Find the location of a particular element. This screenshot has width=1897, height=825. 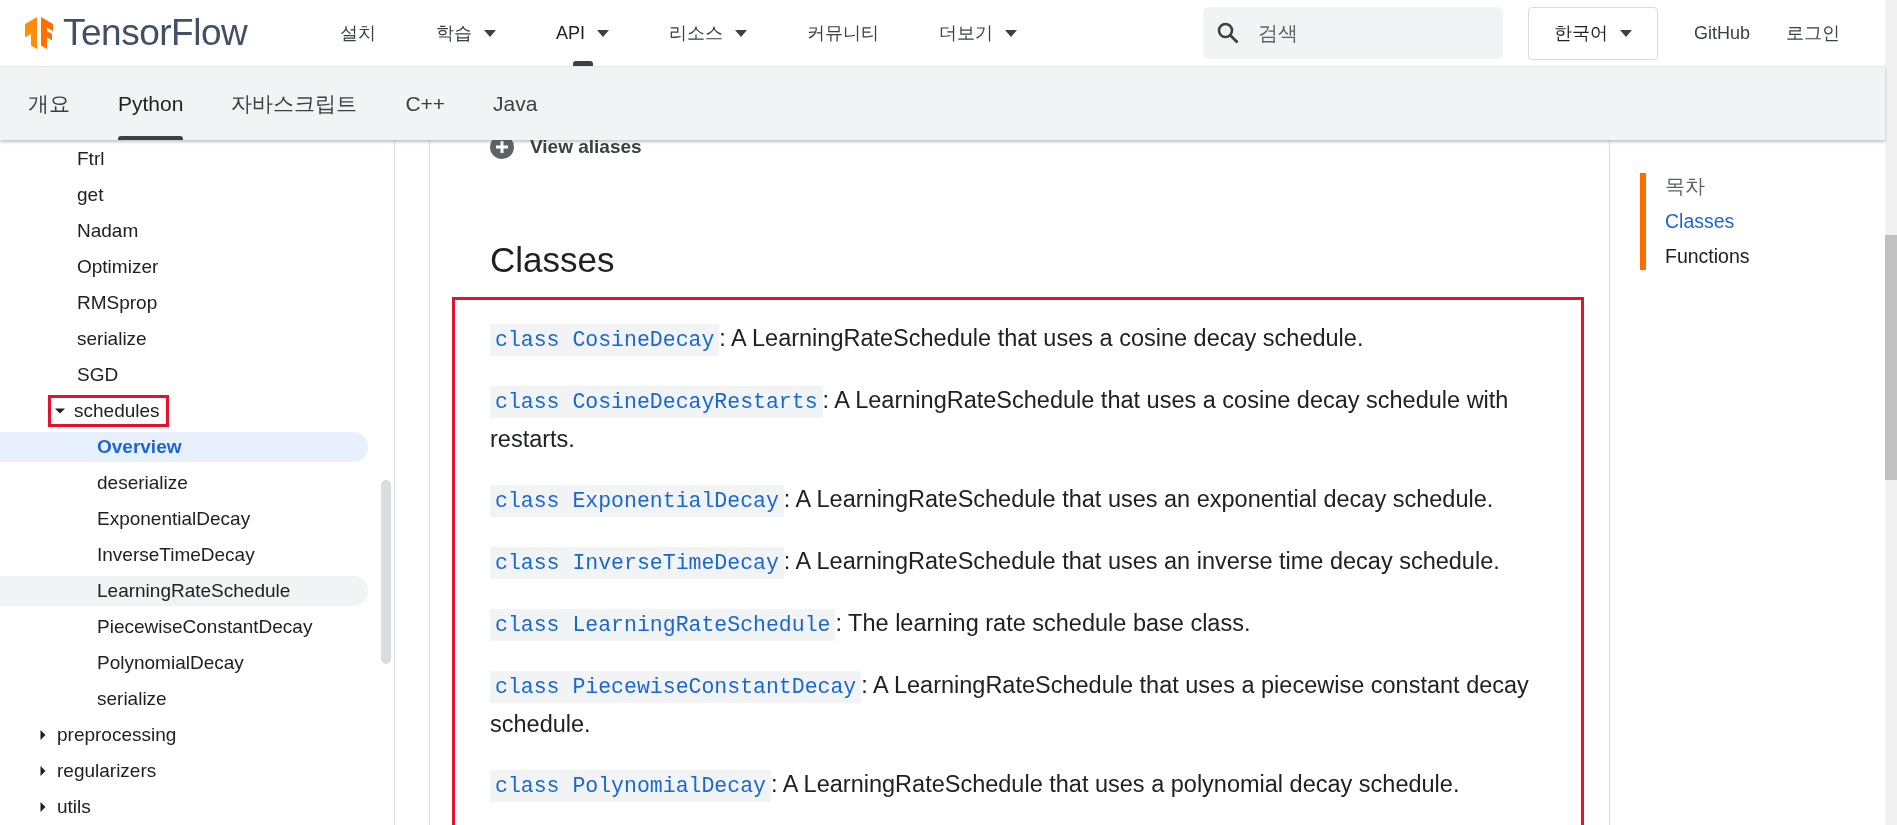

view-aliases-toggle: View aliases is located at coordinates (586, 149).